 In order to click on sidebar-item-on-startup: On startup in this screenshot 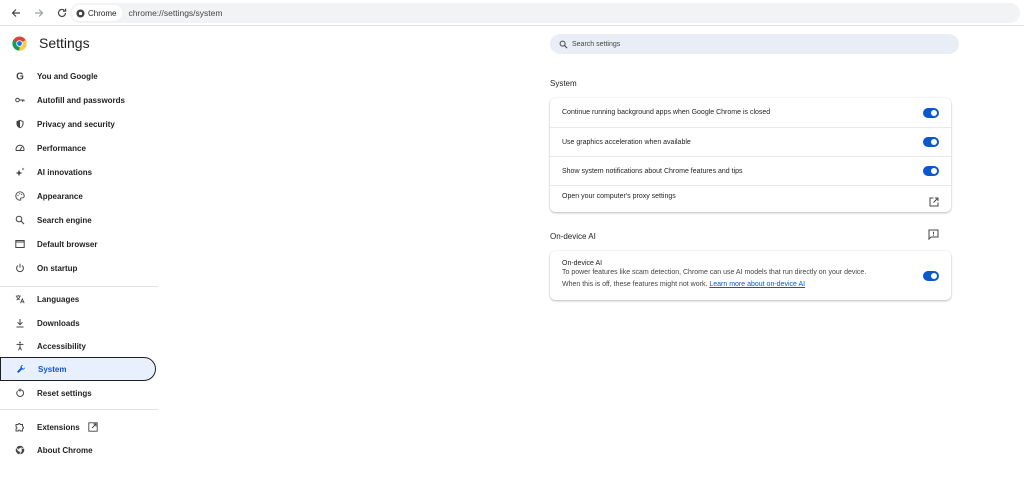, I will do `click(78, 268)`.